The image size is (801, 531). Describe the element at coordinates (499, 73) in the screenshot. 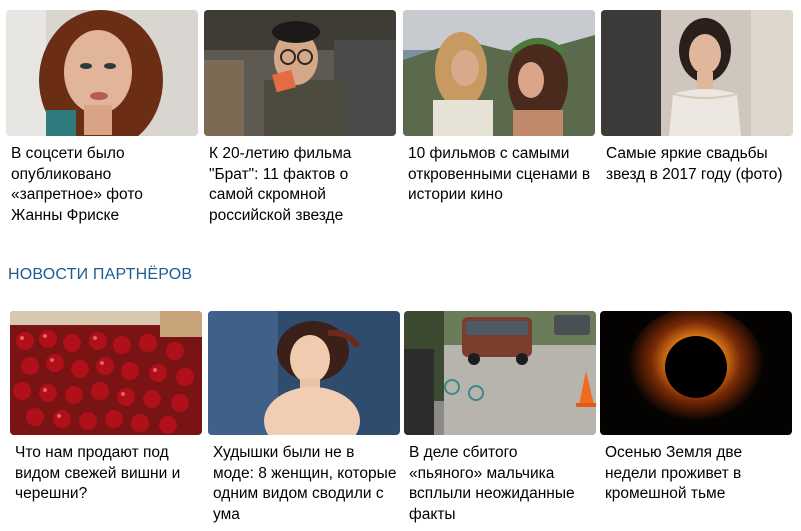

I see `couple-film-still-photo` at that location.